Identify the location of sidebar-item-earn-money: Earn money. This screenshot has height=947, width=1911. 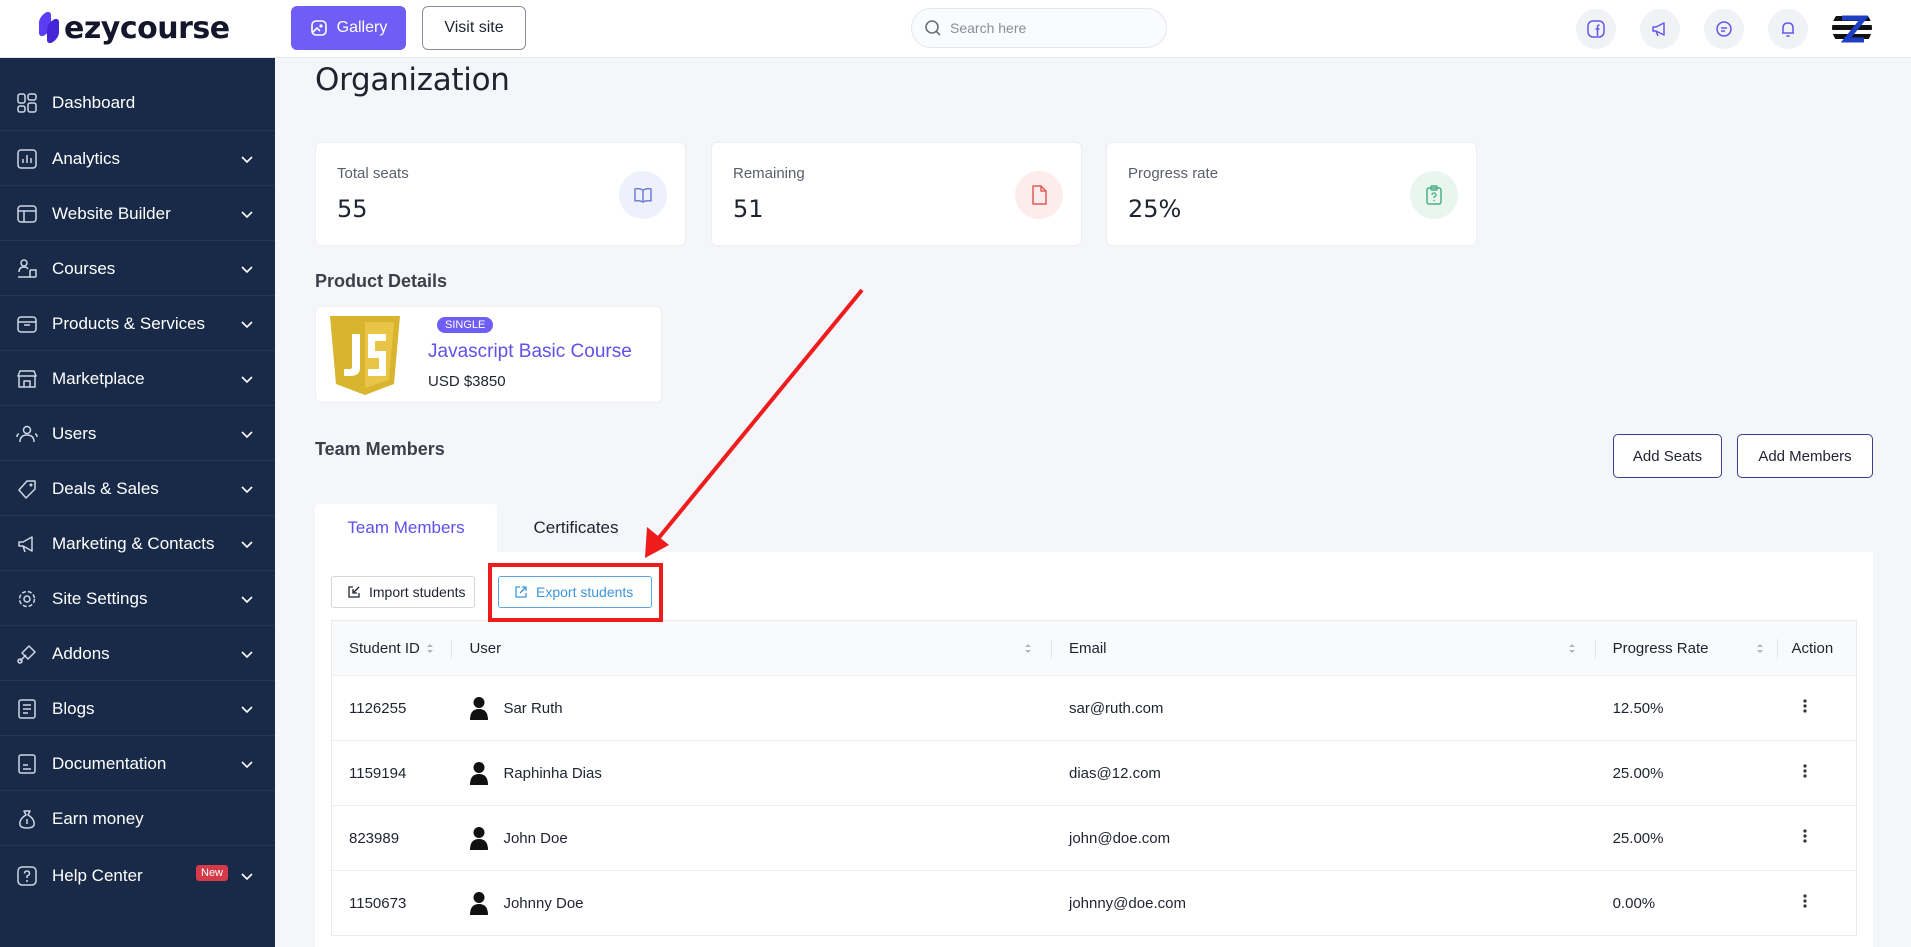
(137, 819).